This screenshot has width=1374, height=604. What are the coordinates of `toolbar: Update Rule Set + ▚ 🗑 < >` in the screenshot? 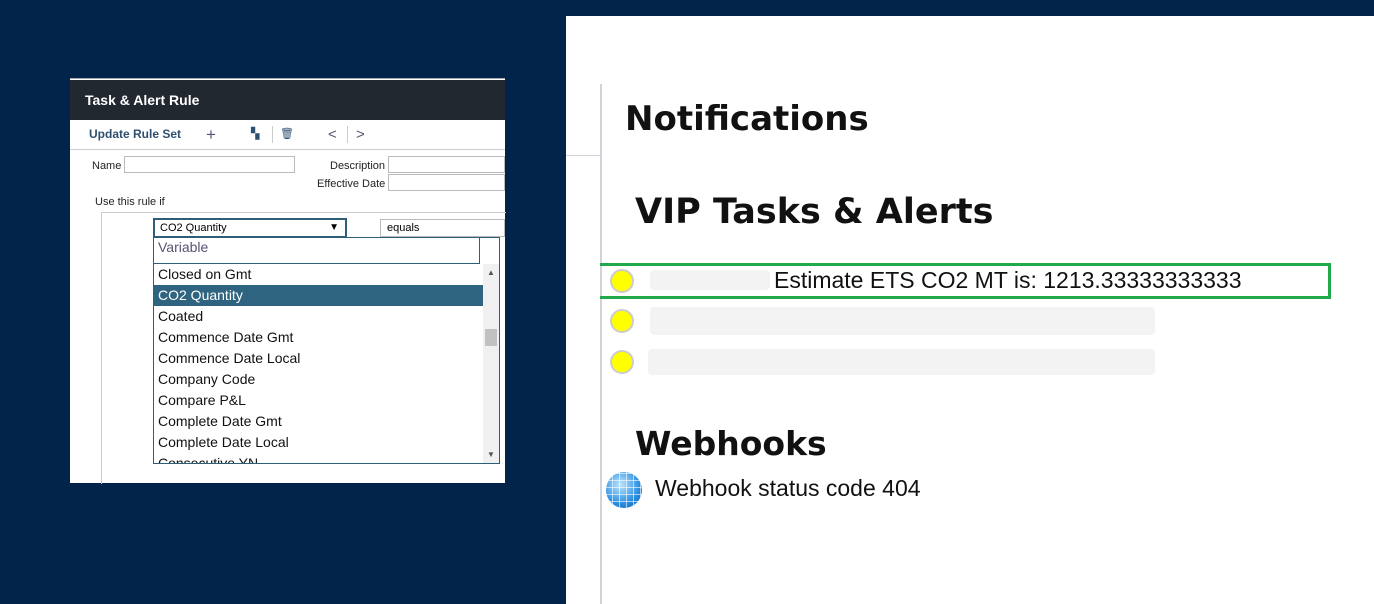 It's located at (287, 135).